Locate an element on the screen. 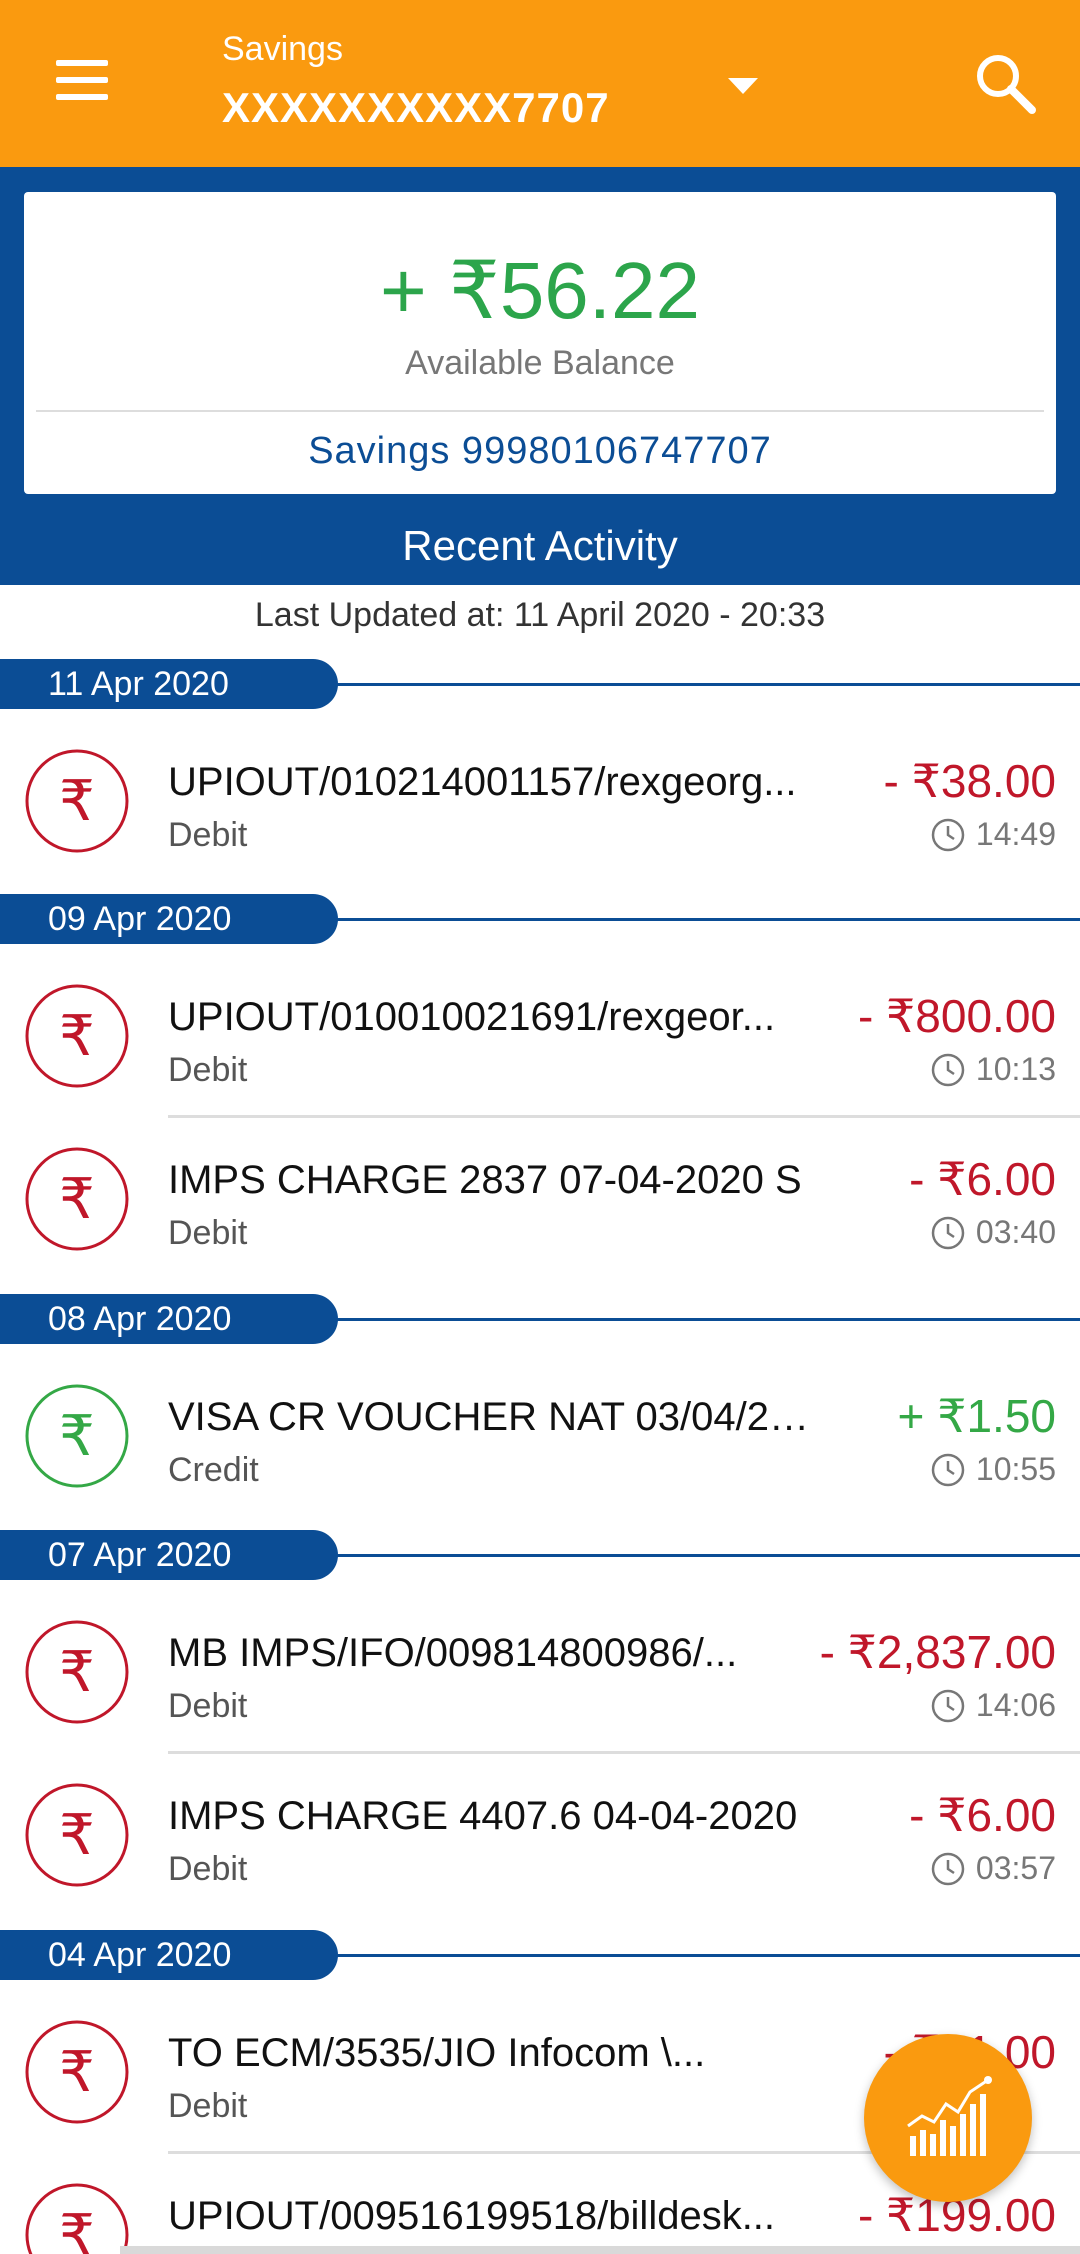  bottom-navigation-strip is located at coordinates (600, 2250).